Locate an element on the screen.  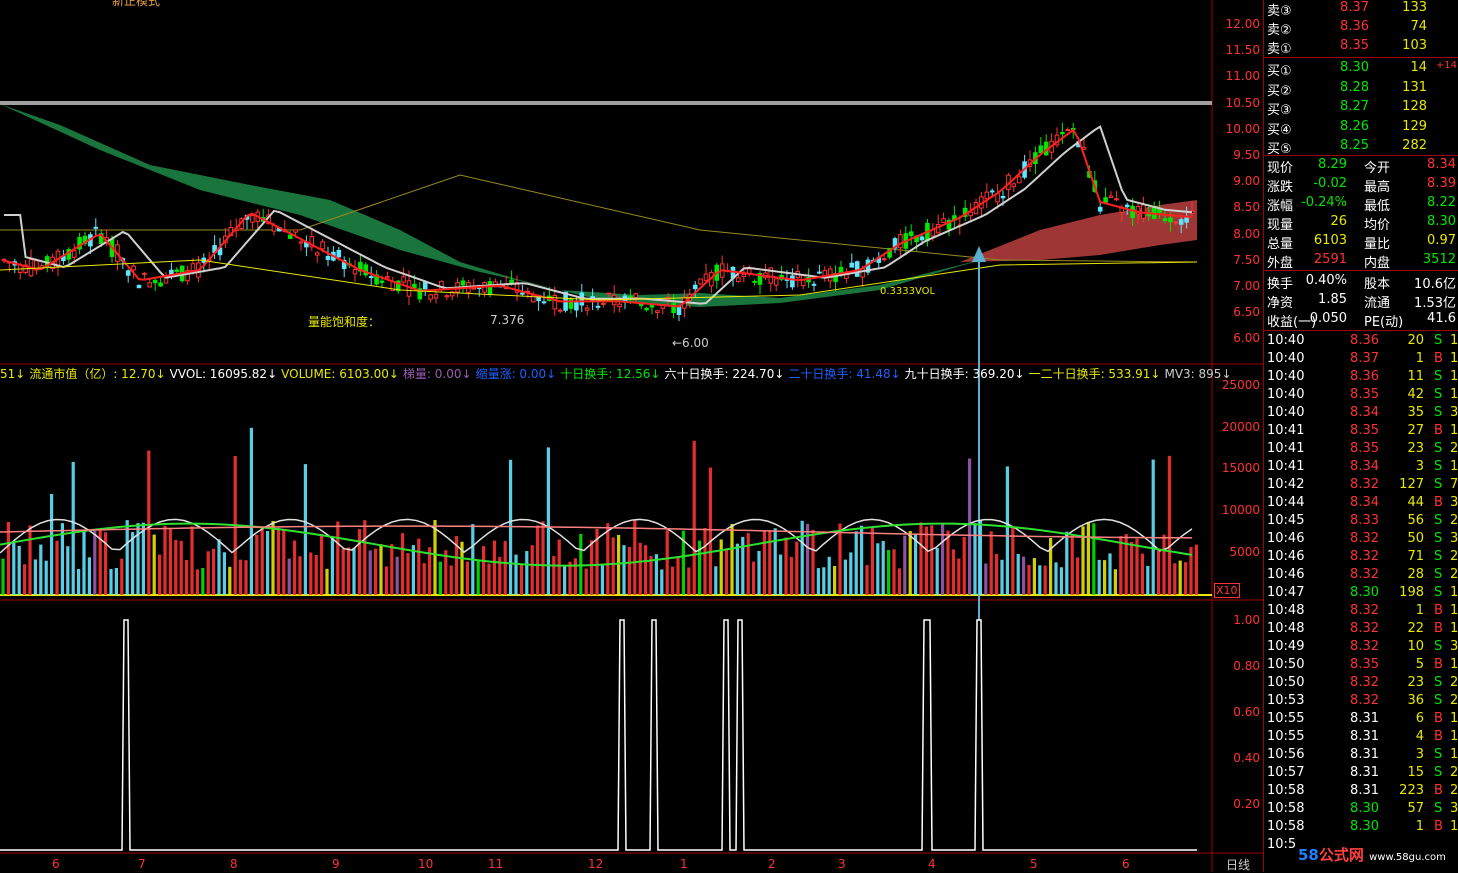
tick-count: 2 is located at coordinates (1454, 700).